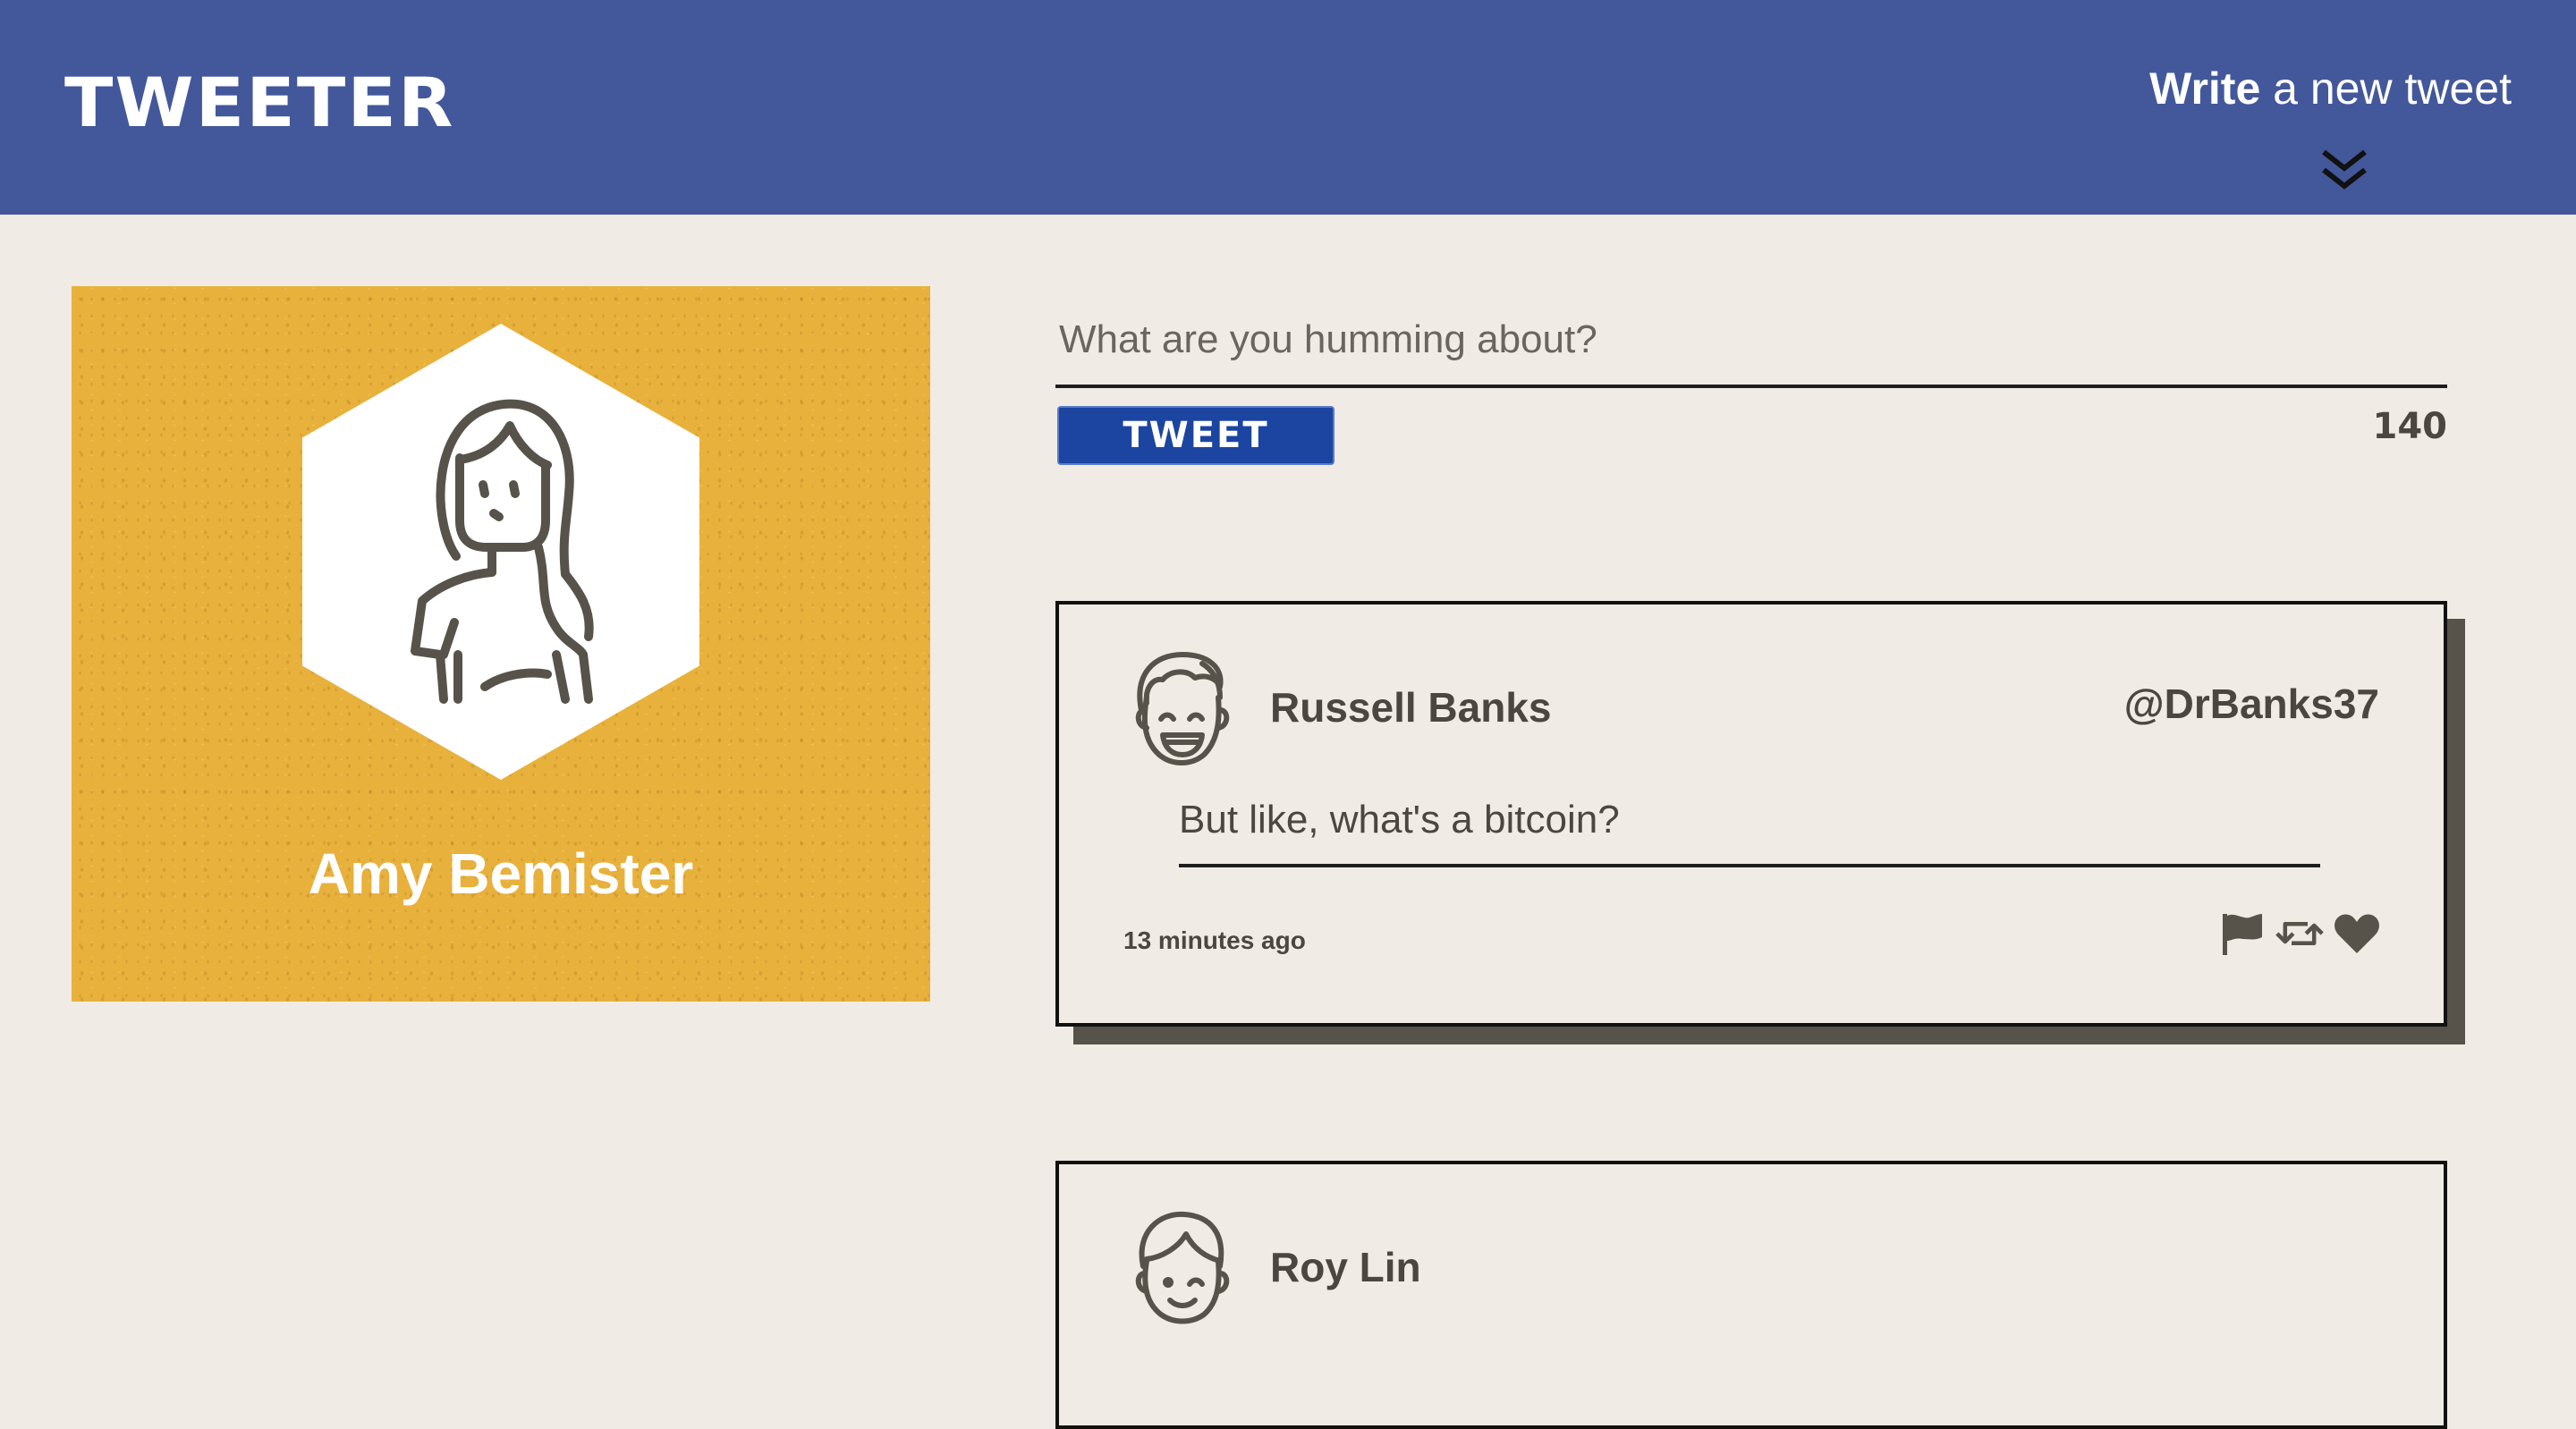  Describe the element at coordinates (1196, 435) in the screenshot. I see `tweet-button: TWEET` at that location.